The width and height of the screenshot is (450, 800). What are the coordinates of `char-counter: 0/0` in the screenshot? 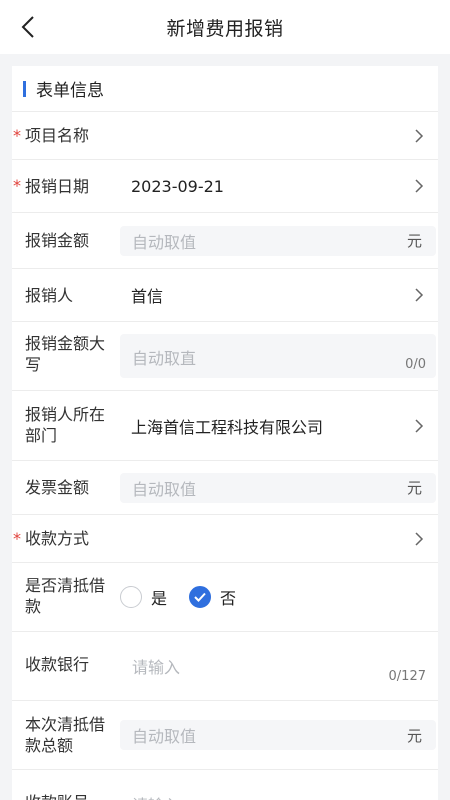 It's located at (415, 364).